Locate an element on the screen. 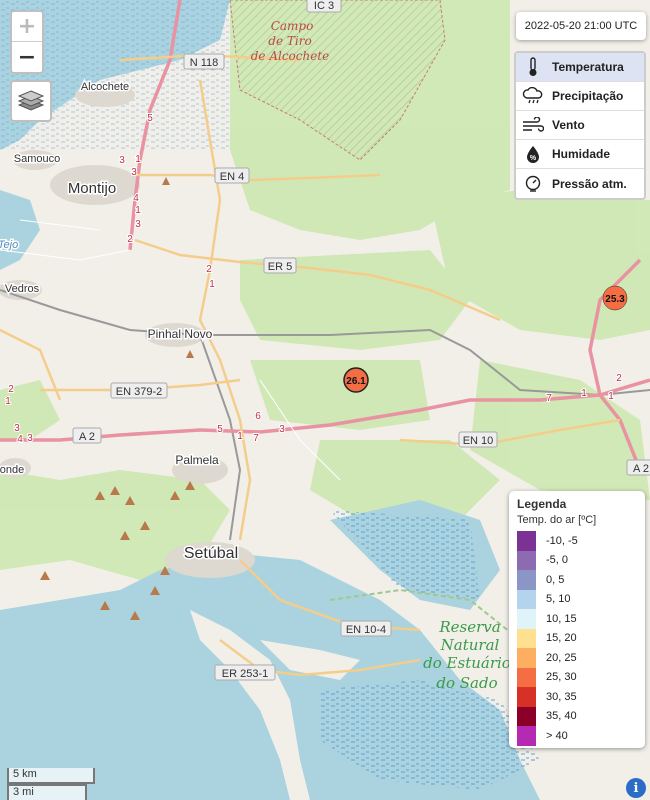  station-value: 25.3 is located at coordinates (615, 299).